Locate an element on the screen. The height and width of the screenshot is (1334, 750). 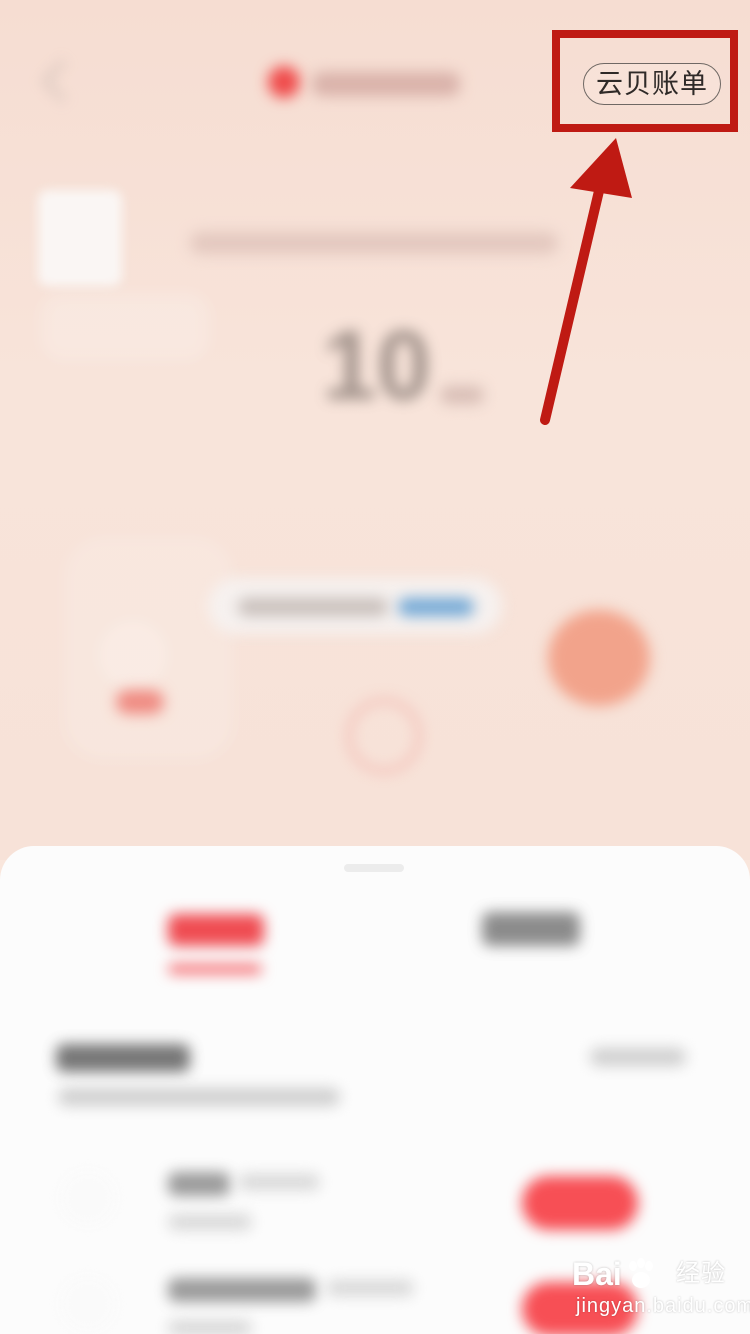
orange-ball-icon is located at coordinates (599, 658).